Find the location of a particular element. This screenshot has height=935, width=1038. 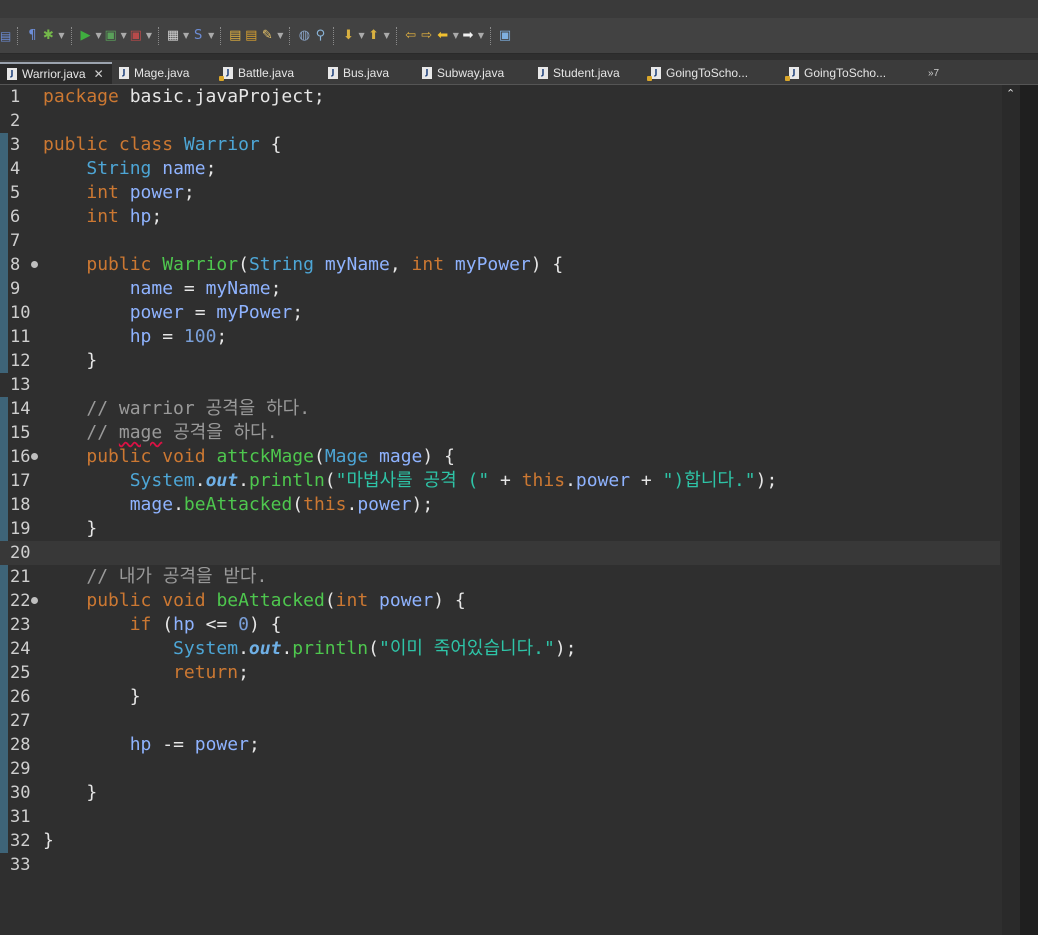

pilcrow-button: ¶ is located at coordinates (32, 36).